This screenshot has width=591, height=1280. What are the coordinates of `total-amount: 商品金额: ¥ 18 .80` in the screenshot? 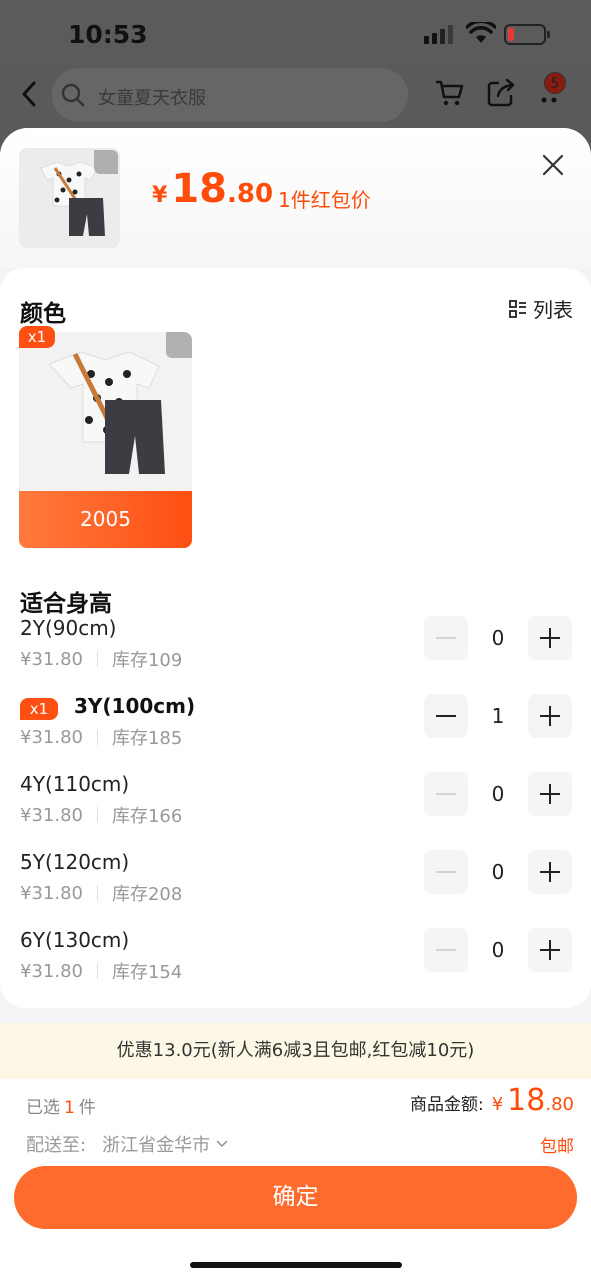 It's located at (491, 1100).